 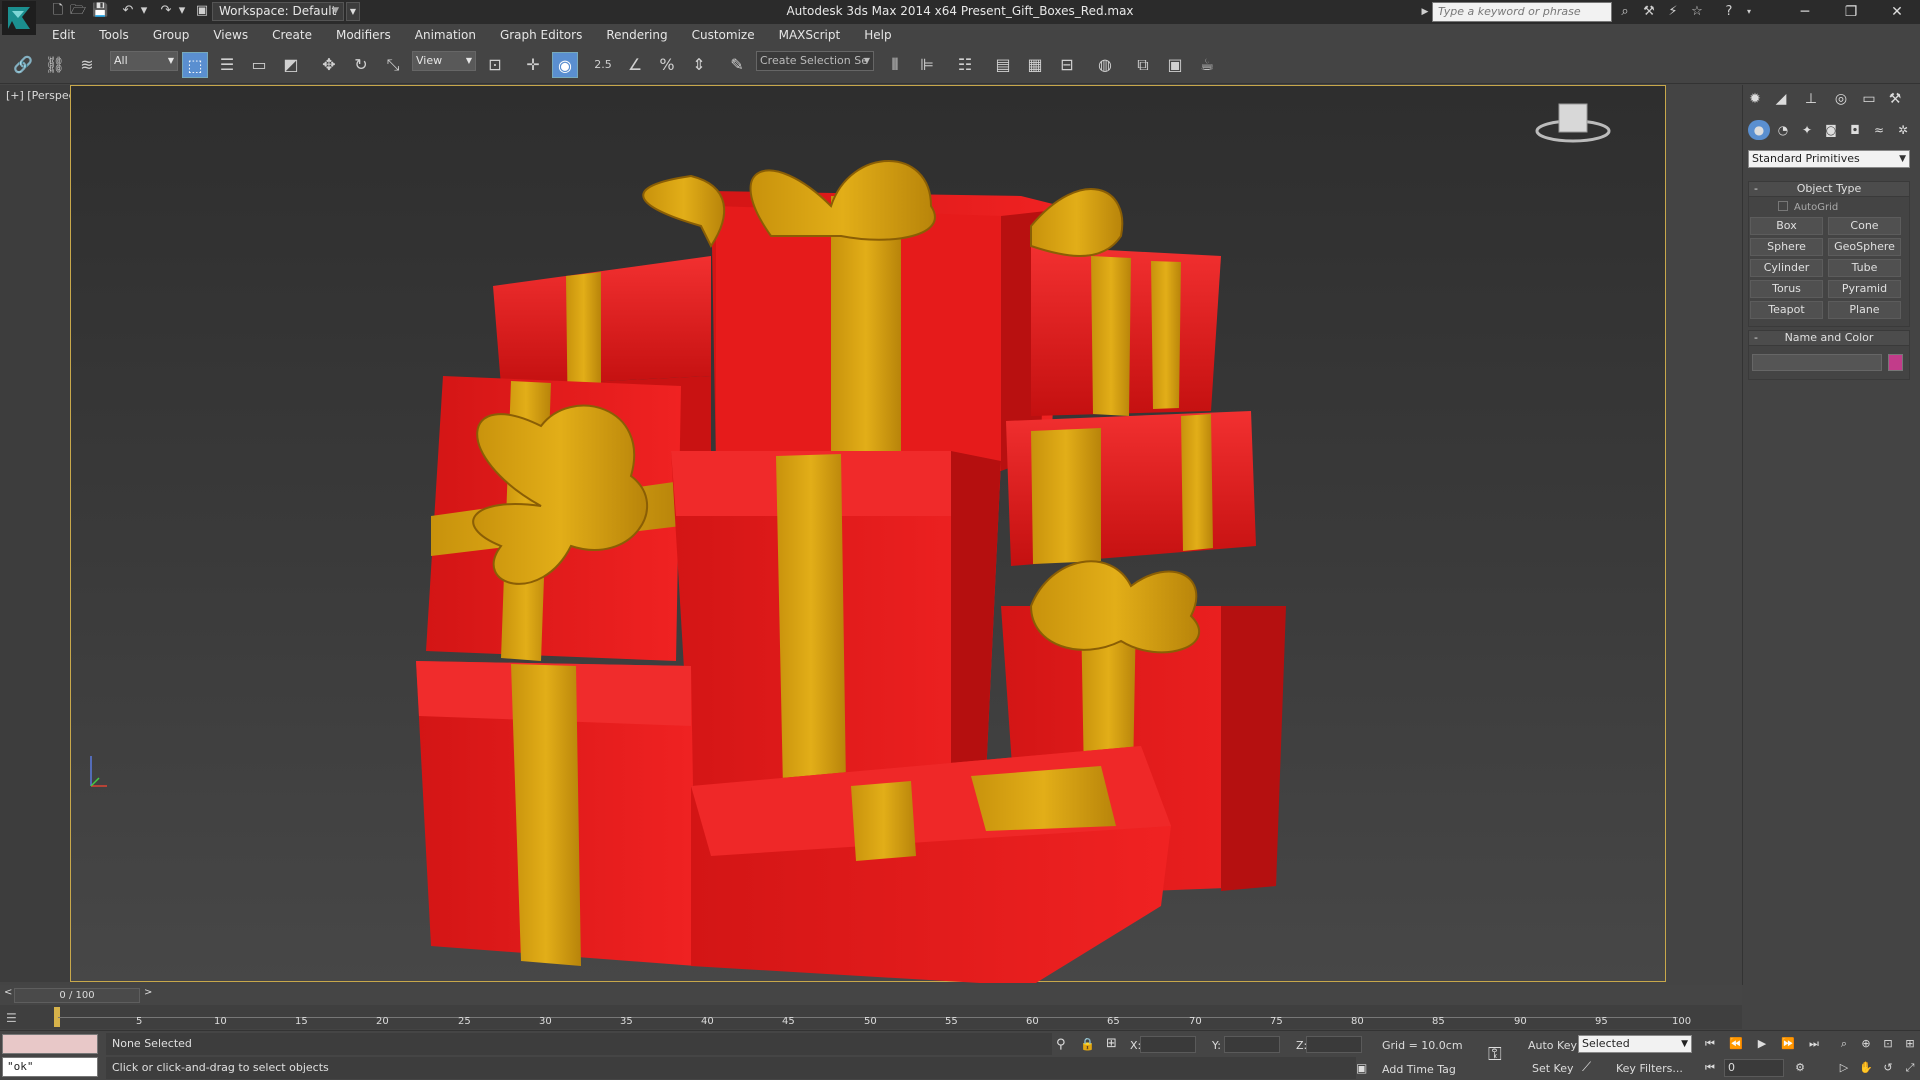 What do you see at coordinates (1864, 226) in the screenshot?
I see `cone-button: Cone` at bounding box center [1864, 226].